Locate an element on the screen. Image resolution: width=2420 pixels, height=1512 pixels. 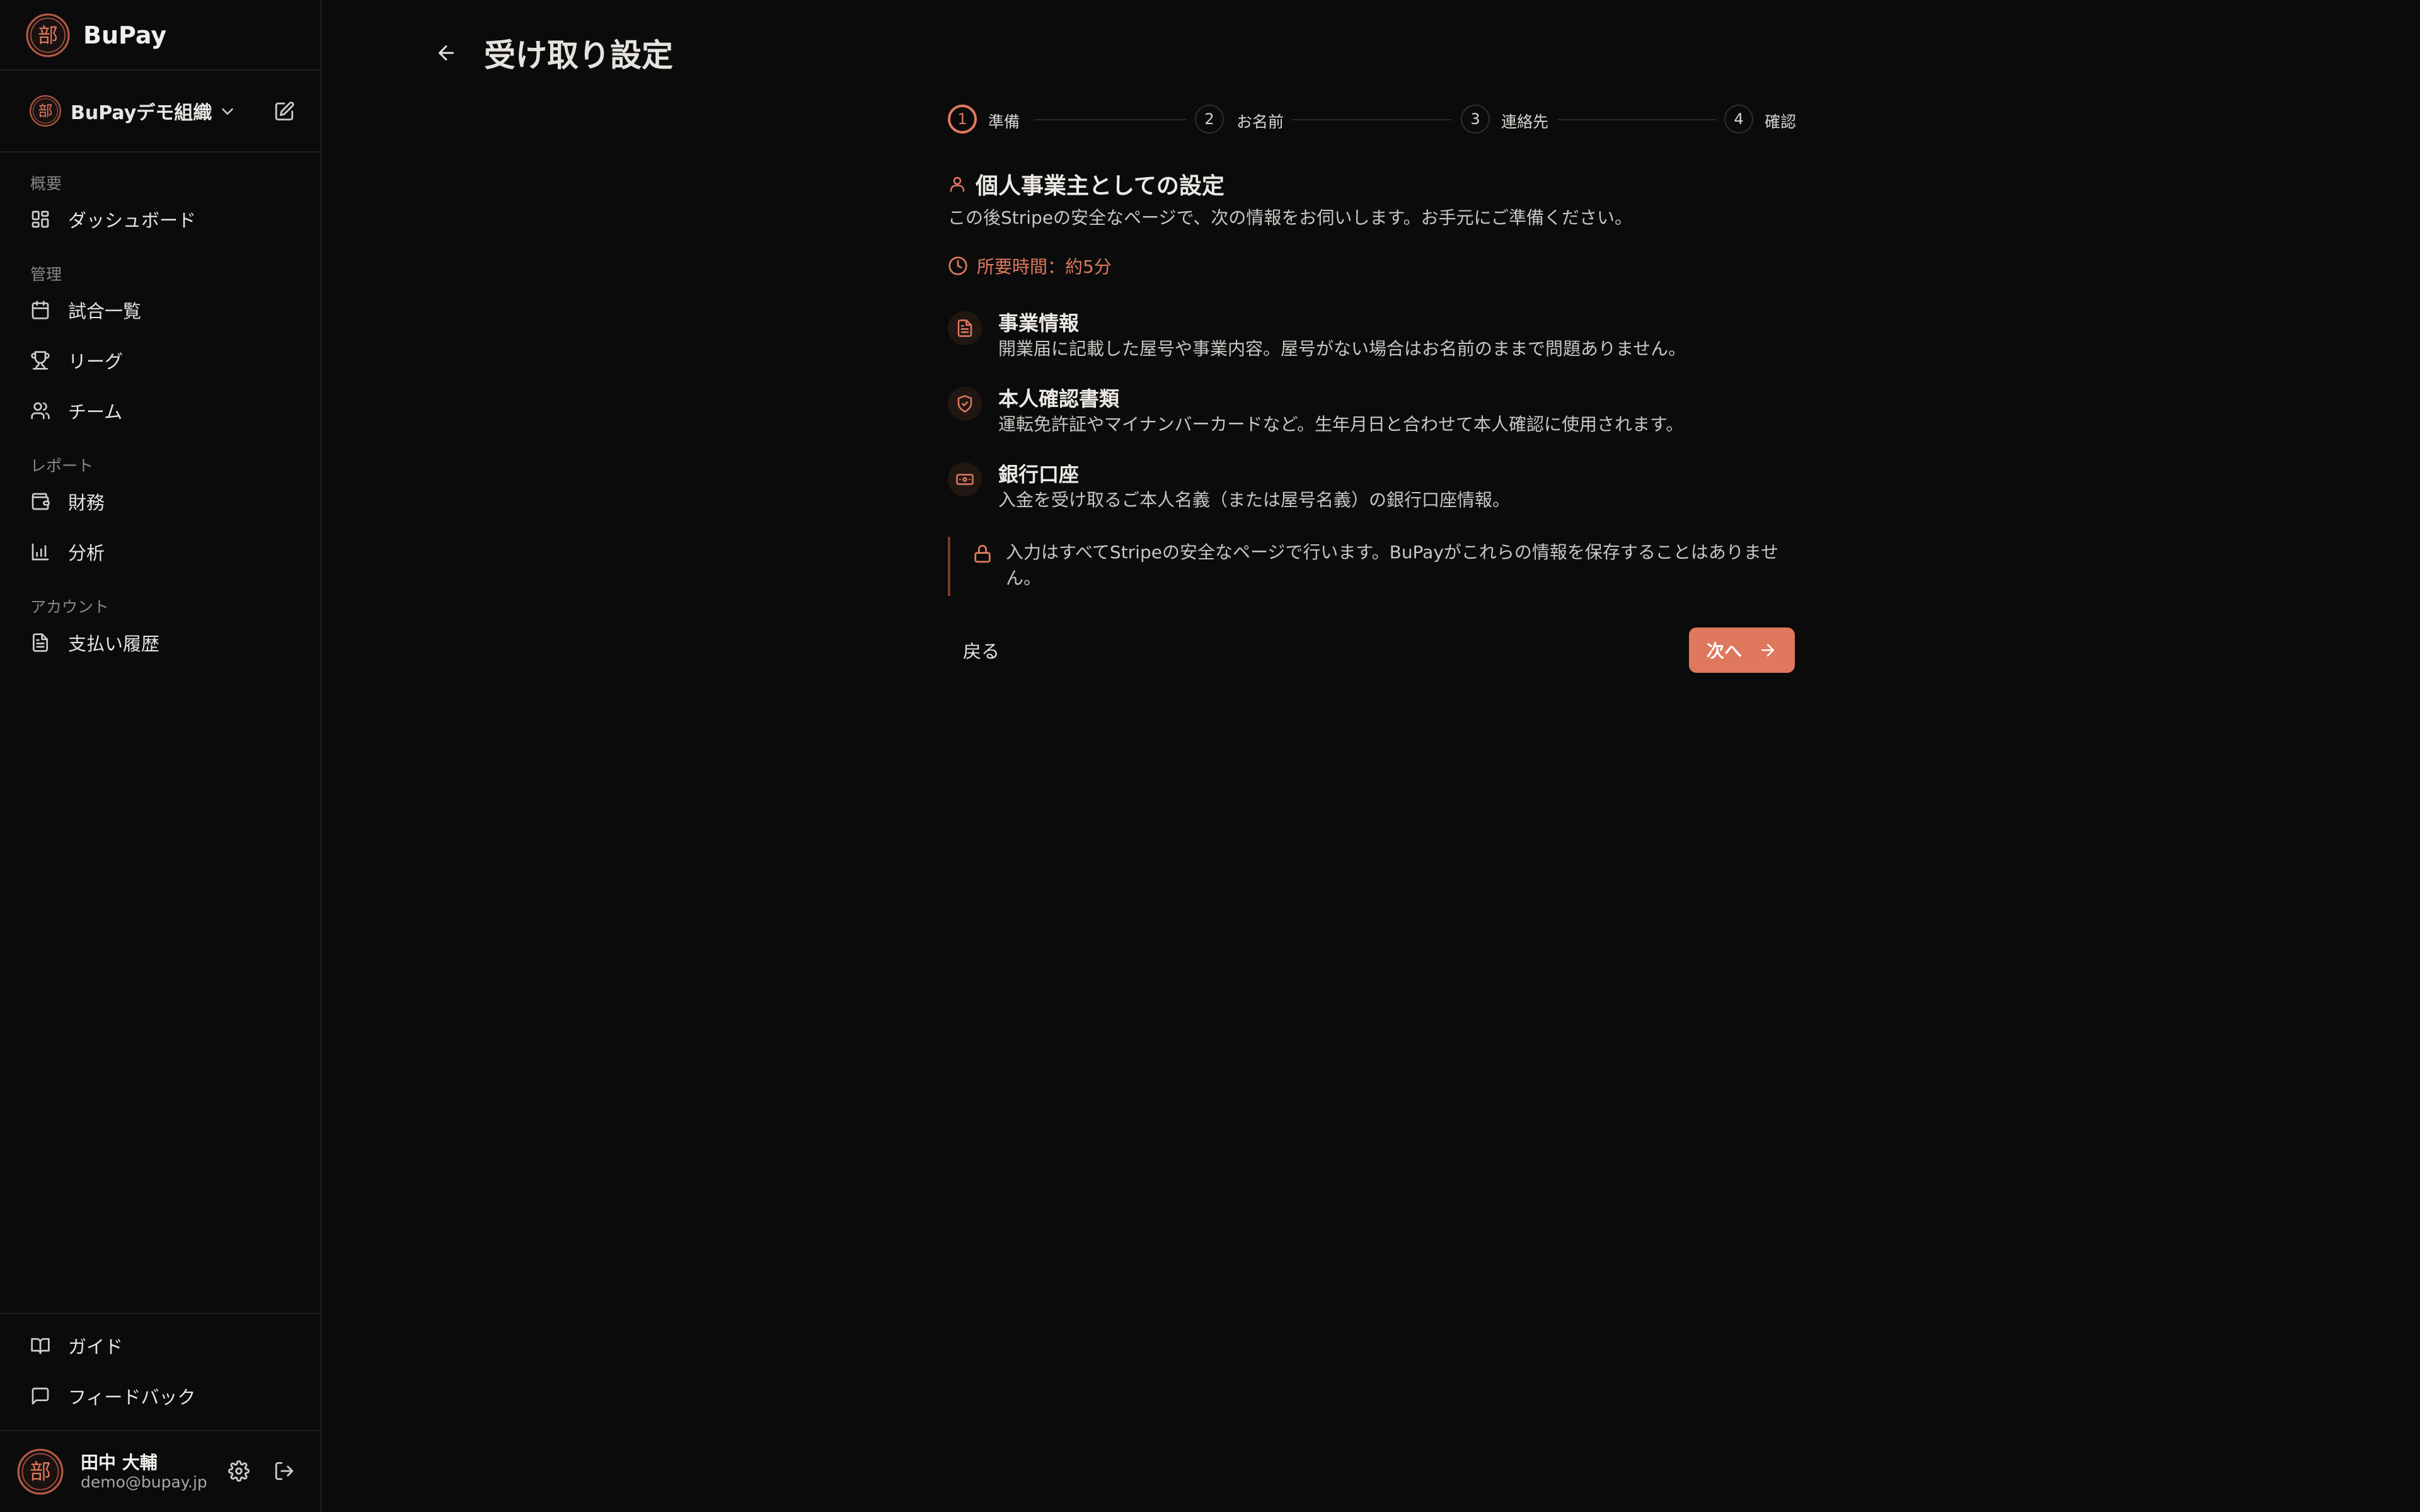
chevron-down-icon is located at coordinates (228, 111).